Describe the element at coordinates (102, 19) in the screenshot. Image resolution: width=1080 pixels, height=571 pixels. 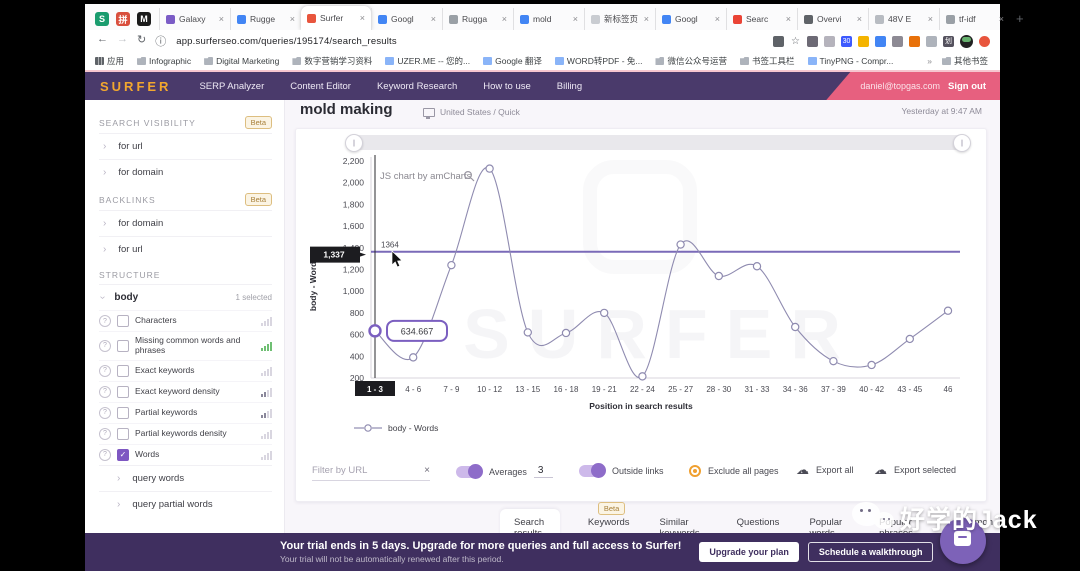
I see `pinned-tab-s: S` at that location.